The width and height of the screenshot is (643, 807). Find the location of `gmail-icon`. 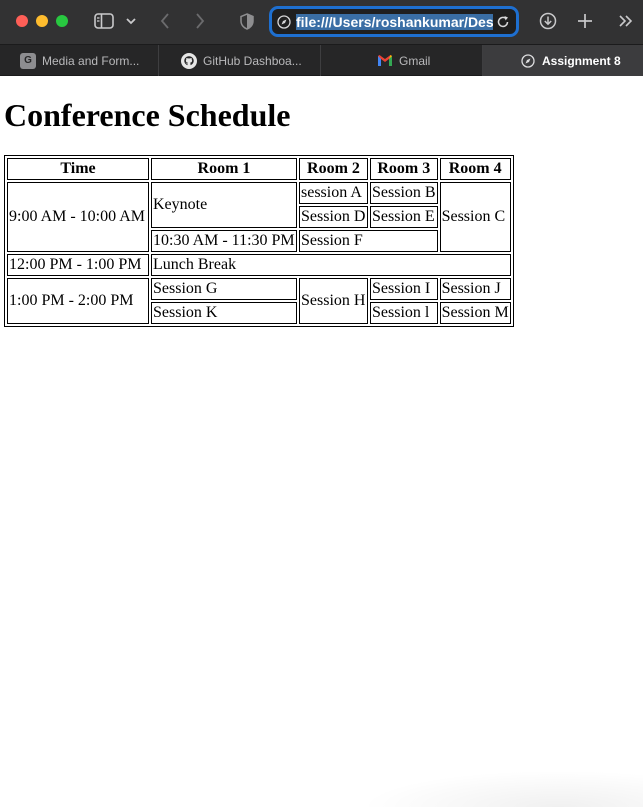

gmail-icon is located at coordinates (385, 61).